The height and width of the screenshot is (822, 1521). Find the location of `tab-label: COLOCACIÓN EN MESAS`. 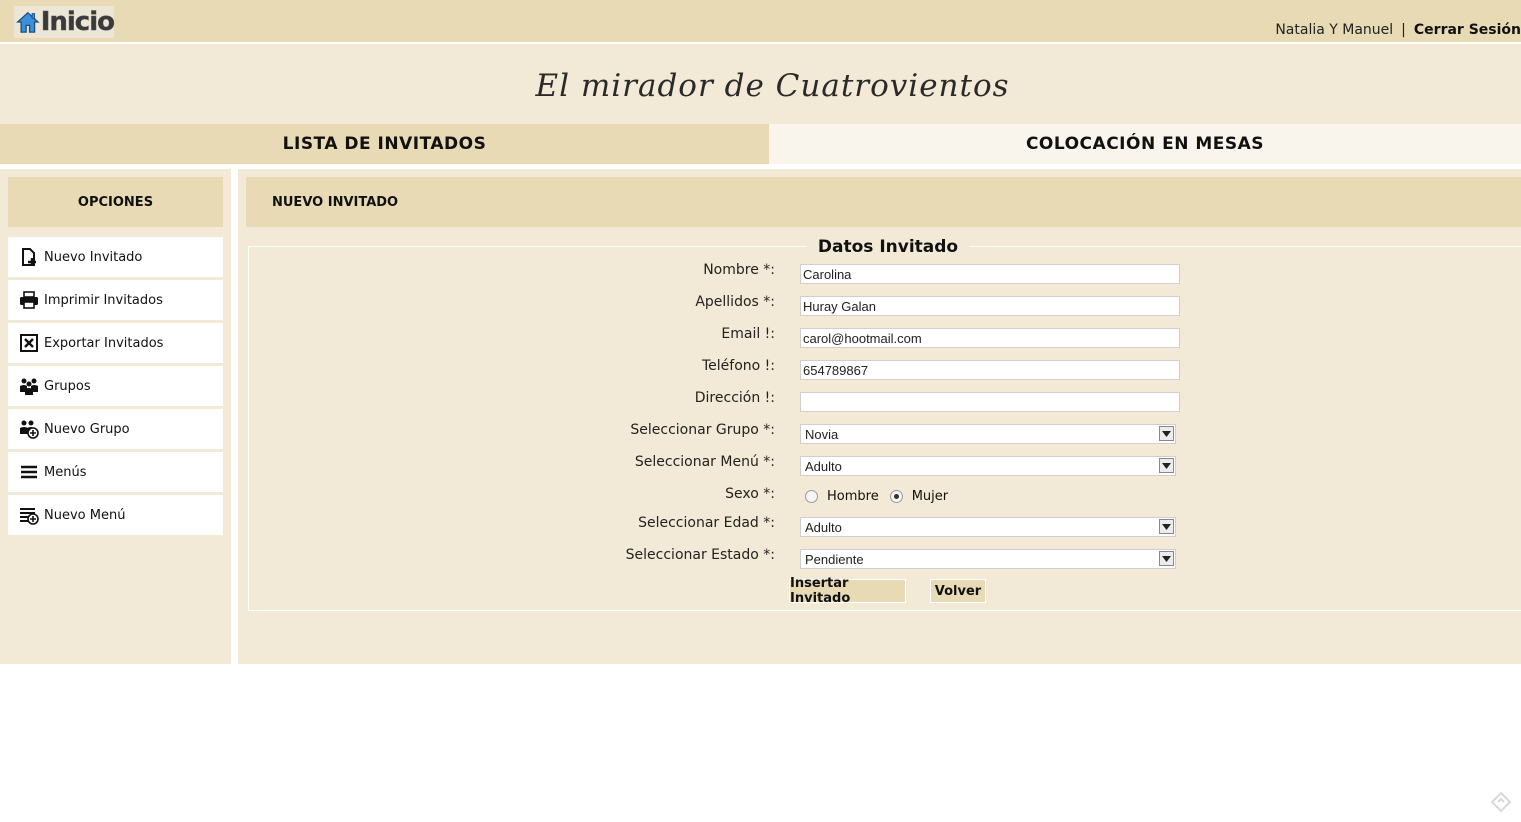

tab-label: COLOCACIÓN EN MESAS is located at coordinates (1145, 144).